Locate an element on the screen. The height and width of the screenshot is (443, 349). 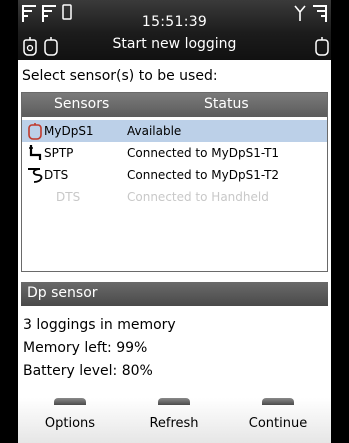
info-battery-level: Battery level: 80% is located at coordinates (88, 371).